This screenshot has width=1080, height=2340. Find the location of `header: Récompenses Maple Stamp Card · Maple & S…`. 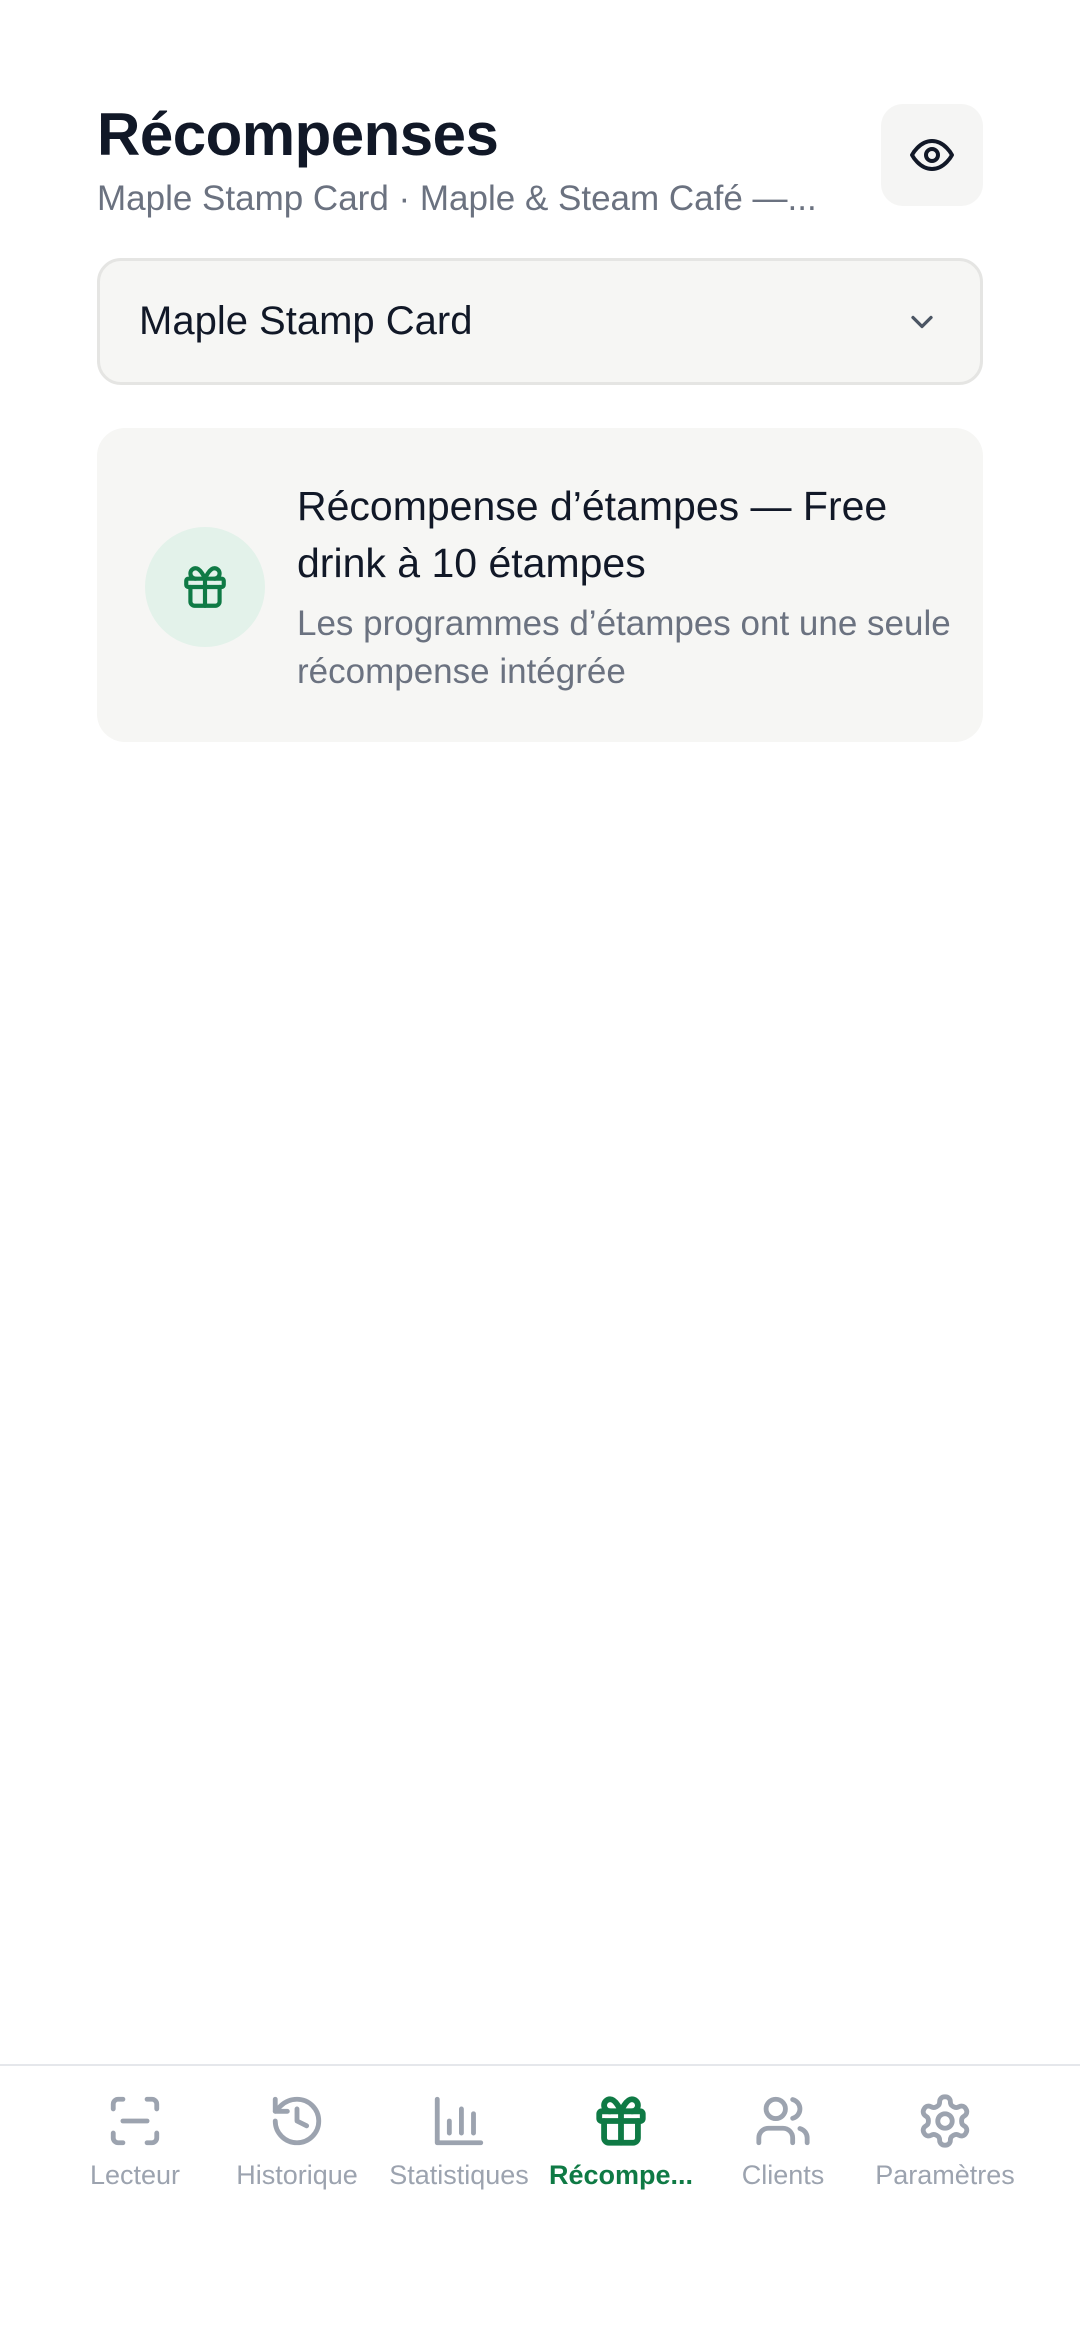

header: Récompenses Maple Stamp Card · Maple & S… is located at coordinates (540, 165).